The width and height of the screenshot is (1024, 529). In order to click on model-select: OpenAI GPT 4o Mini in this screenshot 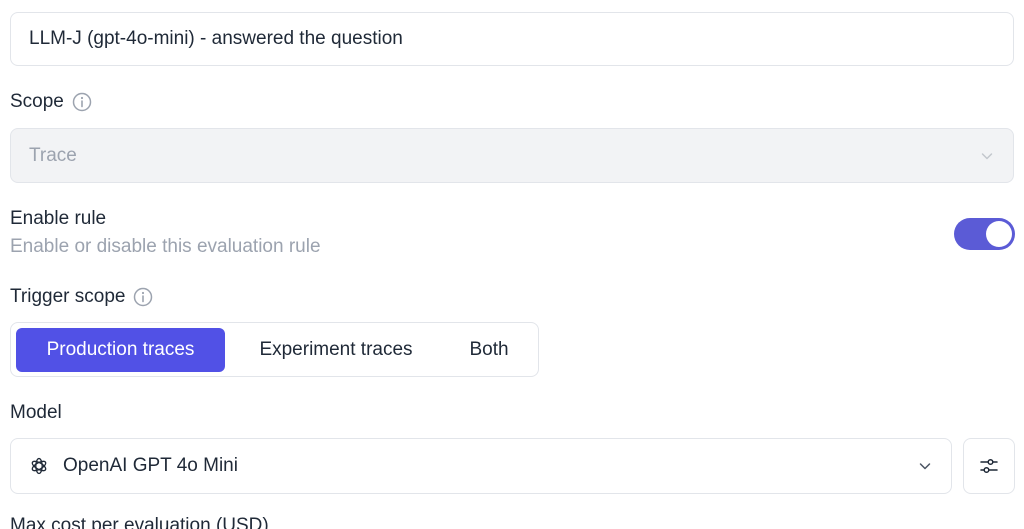, I will do `click(481, 466)`.